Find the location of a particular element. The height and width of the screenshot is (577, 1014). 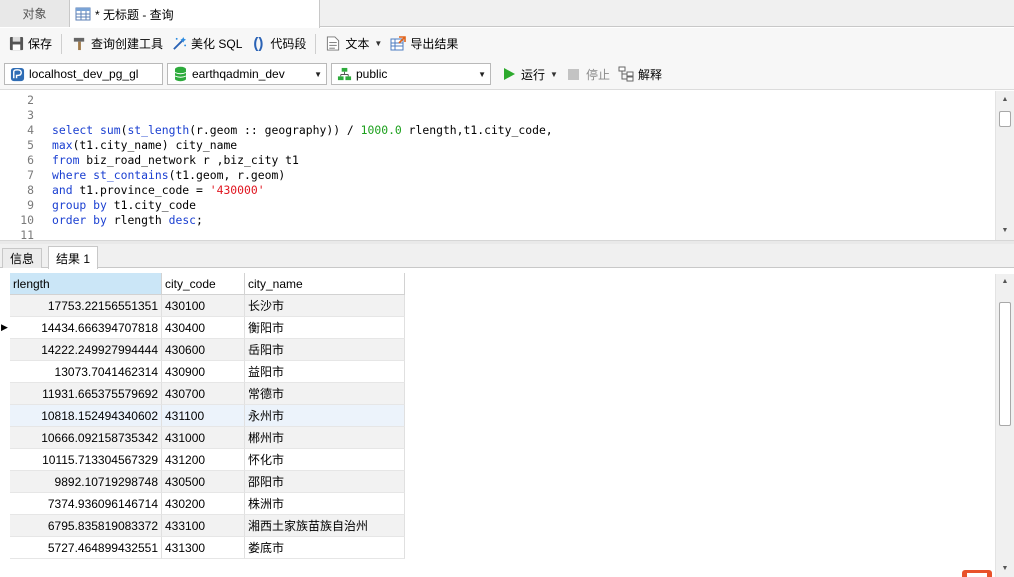

code-snippet-button: () 代码段 is located at coordinates (278, 44).